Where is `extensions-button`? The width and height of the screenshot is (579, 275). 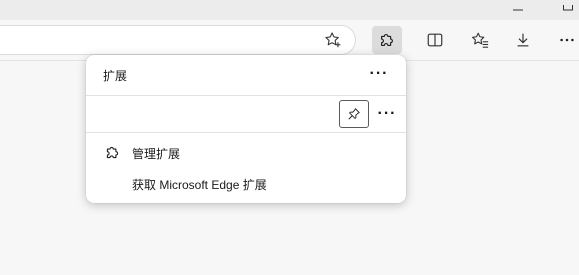 extensions-button is located at coordinates (387, 40).